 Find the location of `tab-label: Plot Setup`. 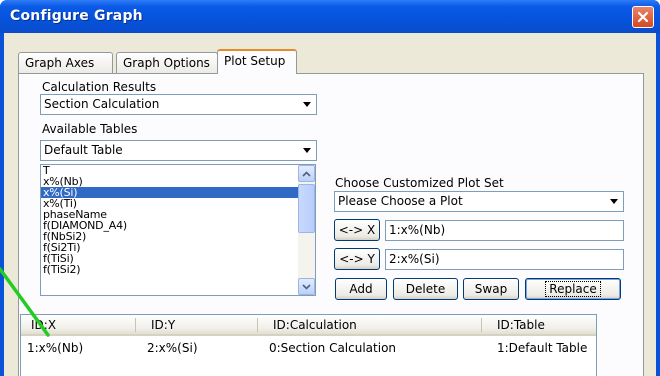

tab-label: Plot Setup is located at coordinates (255, 61).